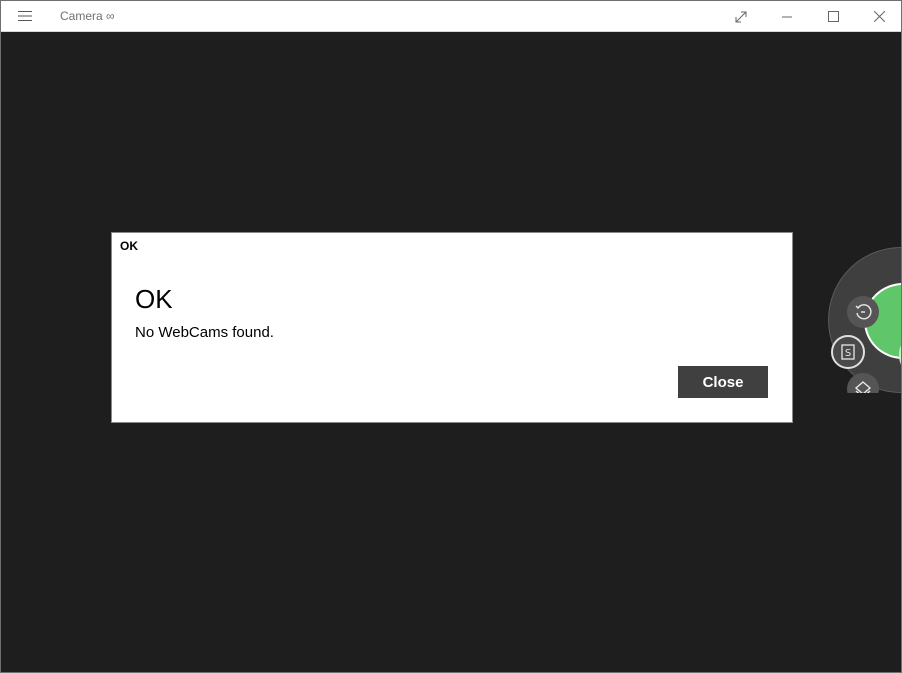  Describe the element at coordinates (87, 16) in the screenshot. I see `app-title: Camera ∞` at that location.